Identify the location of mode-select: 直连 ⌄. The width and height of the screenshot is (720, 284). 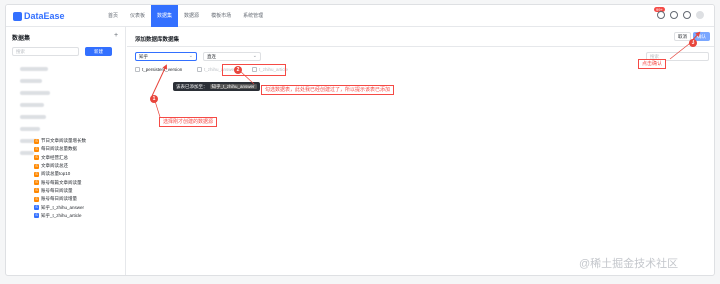
(232, 56).